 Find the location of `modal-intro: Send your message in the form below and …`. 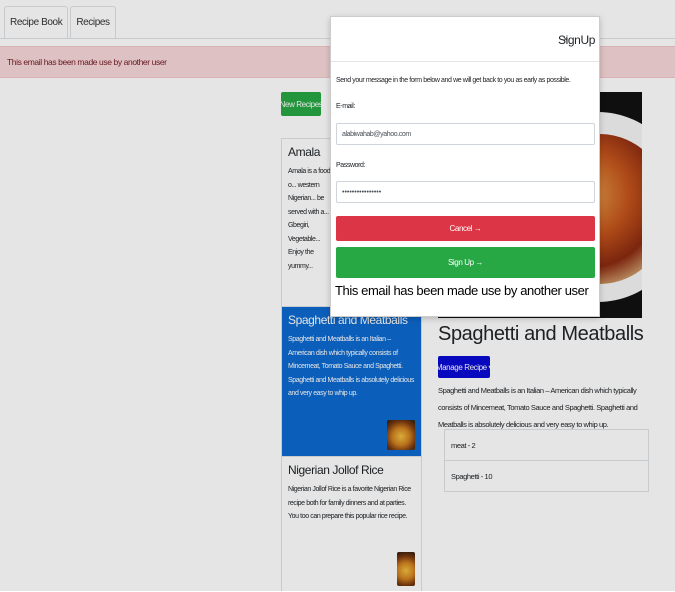

modal-intro: Send your message in the form below and … is located at coordinates (453, 80).